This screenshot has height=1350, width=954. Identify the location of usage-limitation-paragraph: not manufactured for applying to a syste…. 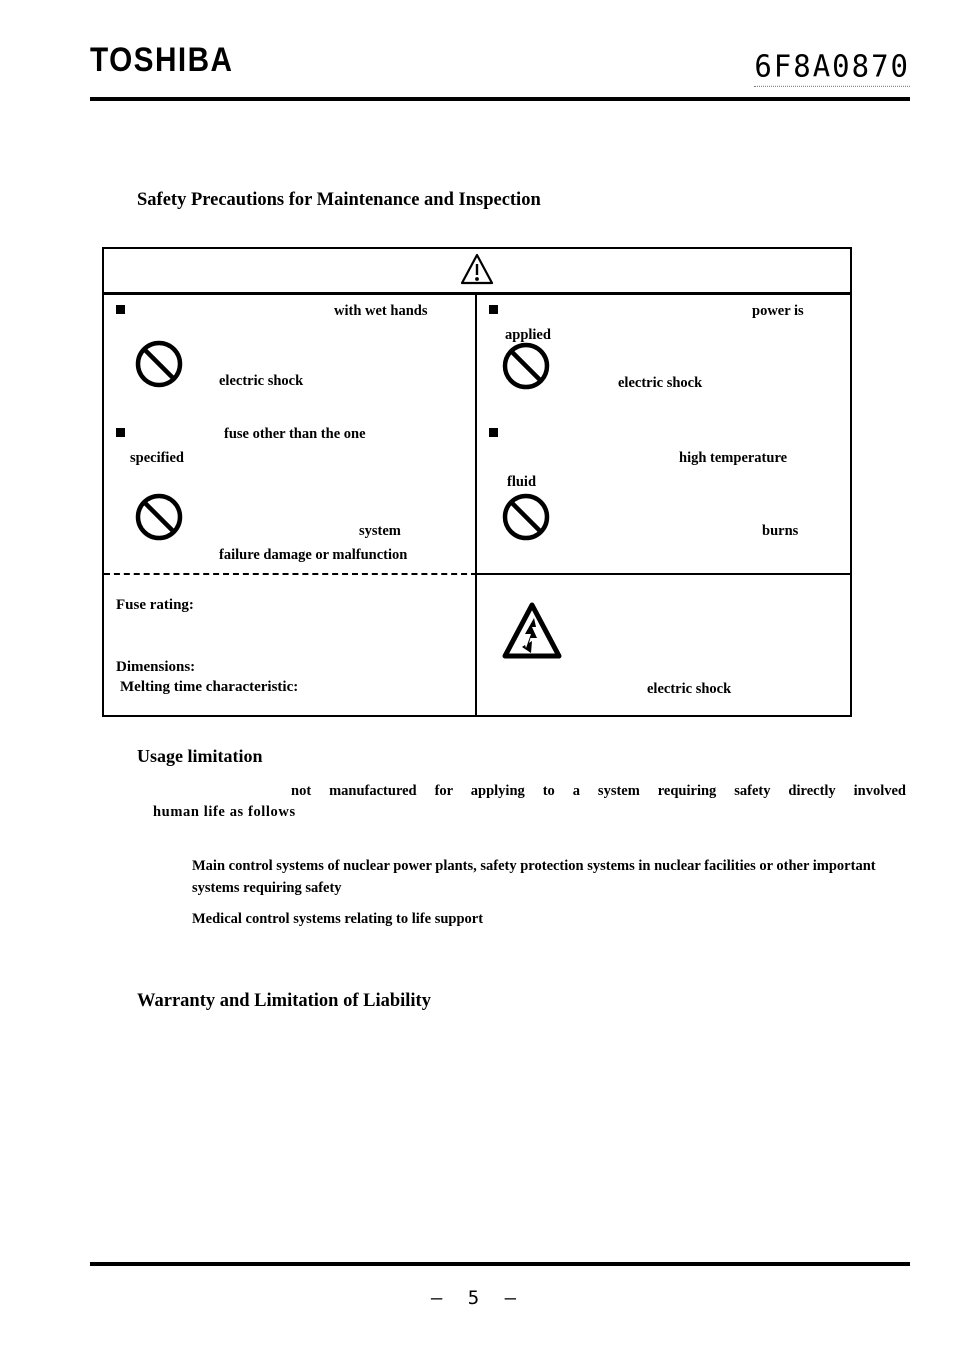
(529, 802).